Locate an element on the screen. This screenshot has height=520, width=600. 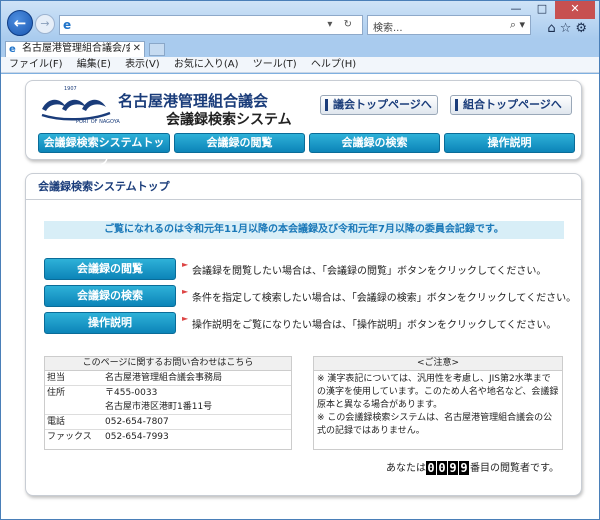
contact-value: 名古屋市港区港町1番11号 is located at coordinates (159, 407).